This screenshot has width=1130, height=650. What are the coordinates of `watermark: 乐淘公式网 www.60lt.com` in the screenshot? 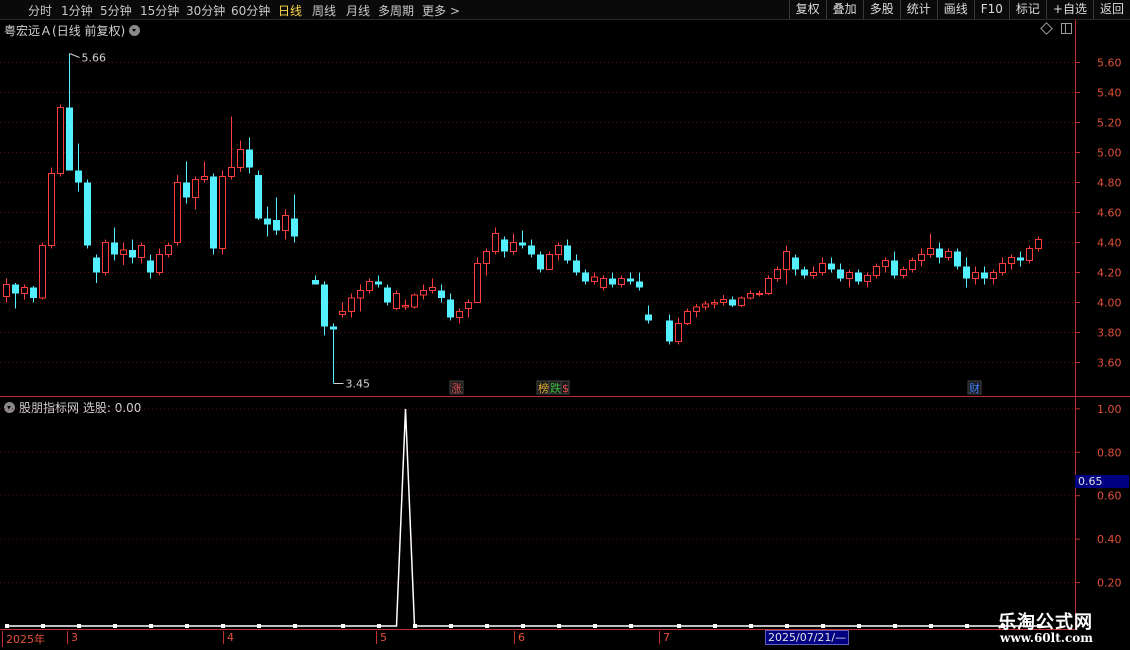 It's located at (1057, 628).